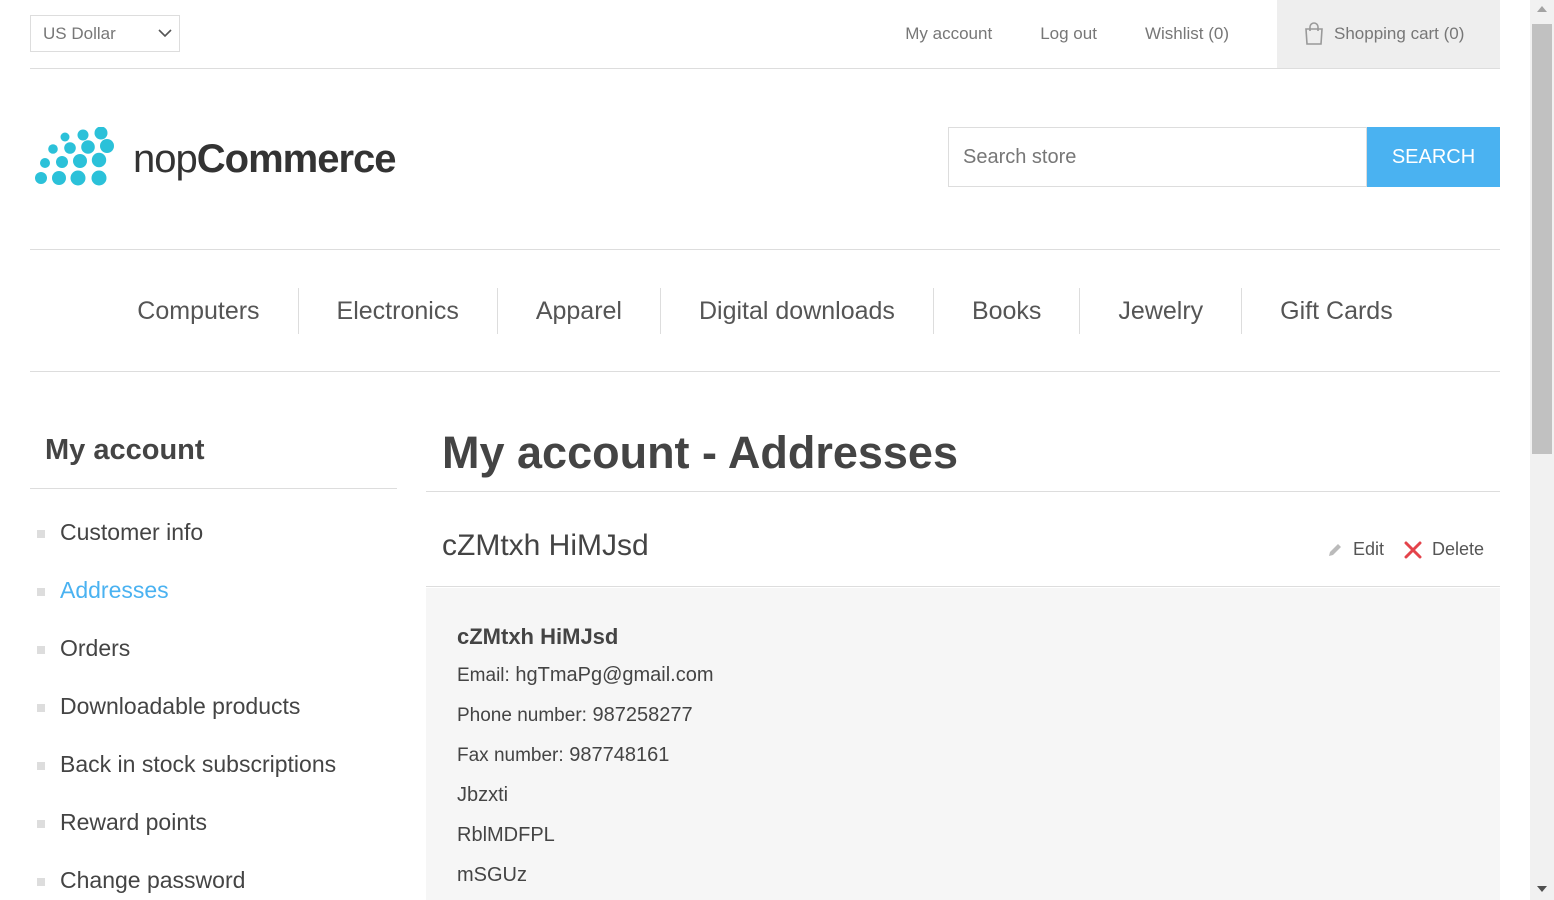  Describe the element at coordinates (1187, 34) in the screenshot. I see `wishlist-link: Wishlist (0)` at that location.